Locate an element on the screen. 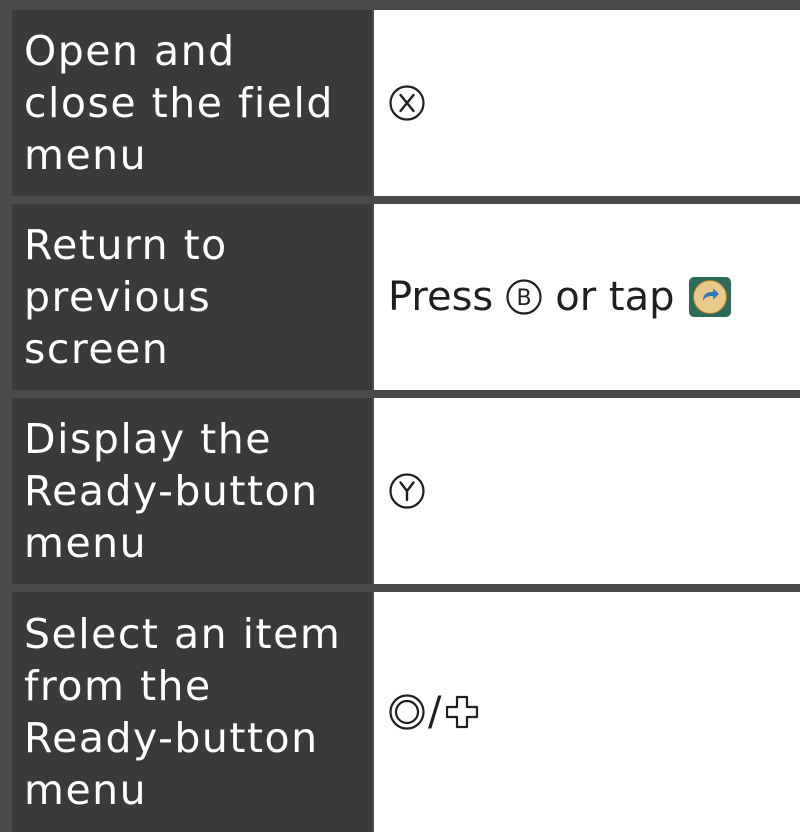 This screenshot has height=832, width=800. svg-text: B is located at coordinates (524, 298).